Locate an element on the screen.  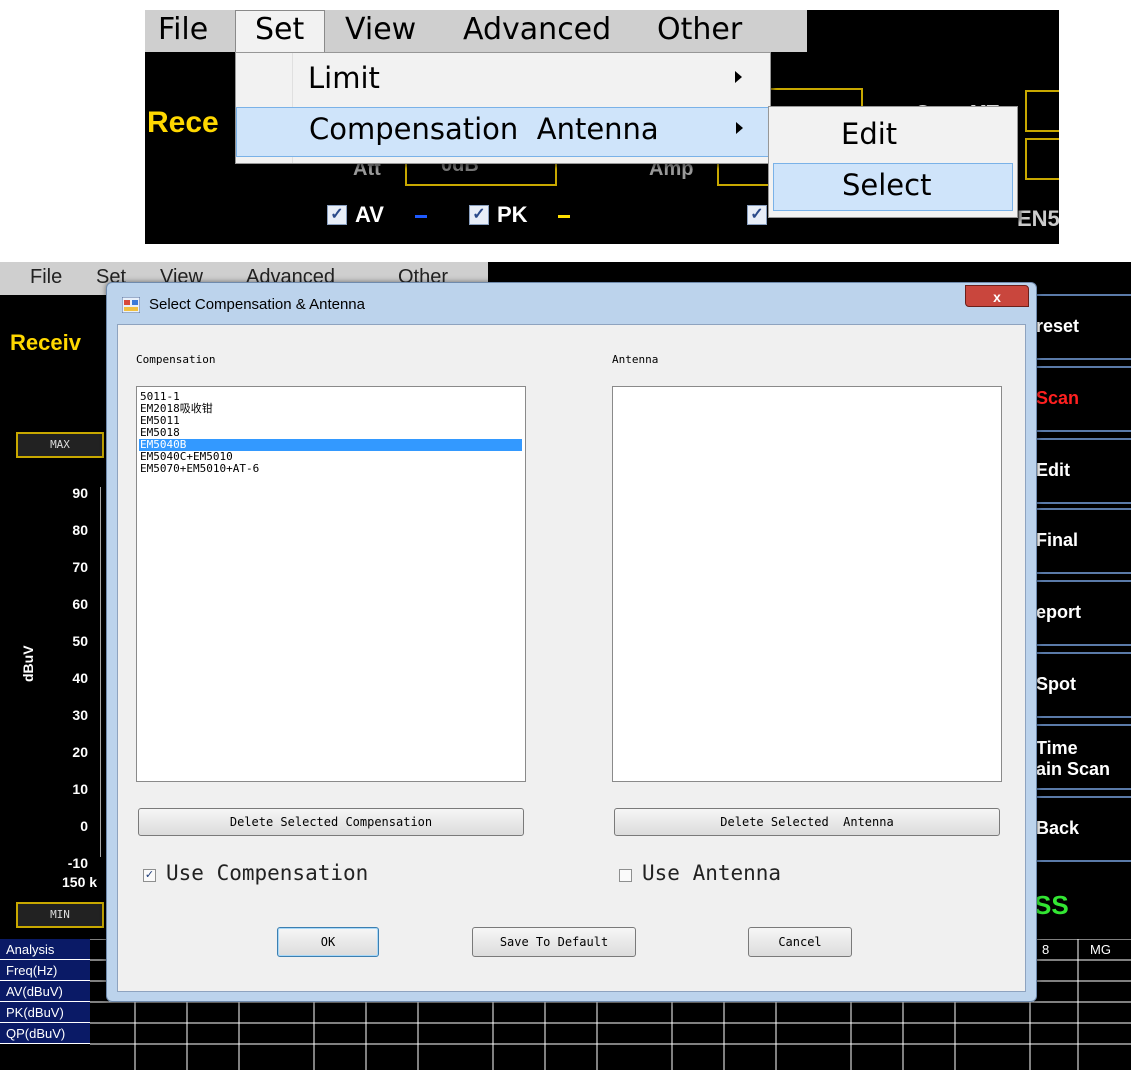
row-label-freq: Freq(Hz) is located at coordinates (45, 970).